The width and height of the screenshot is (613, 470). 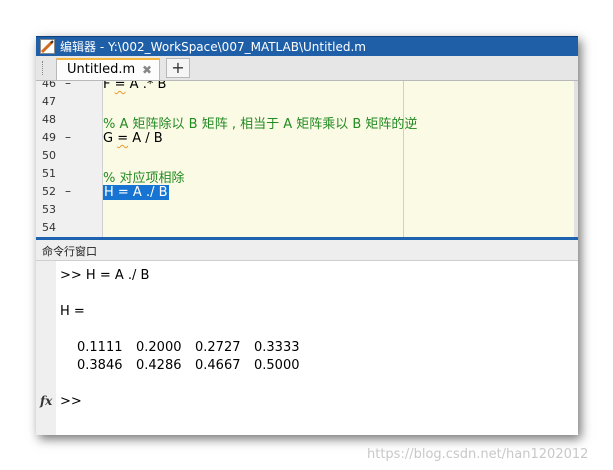 What do you see at coordinates (101, 69) in the screenshot?
I see `tab-label: Untitled.m` at bounding box center [101, 69].